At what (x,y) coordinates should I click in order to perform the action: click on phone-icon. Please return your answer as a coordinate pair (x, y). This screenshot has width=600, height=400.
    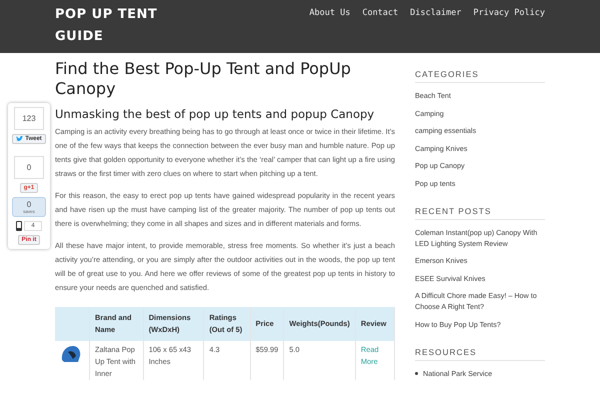
    Looking at the image, I should click on (19, 226).